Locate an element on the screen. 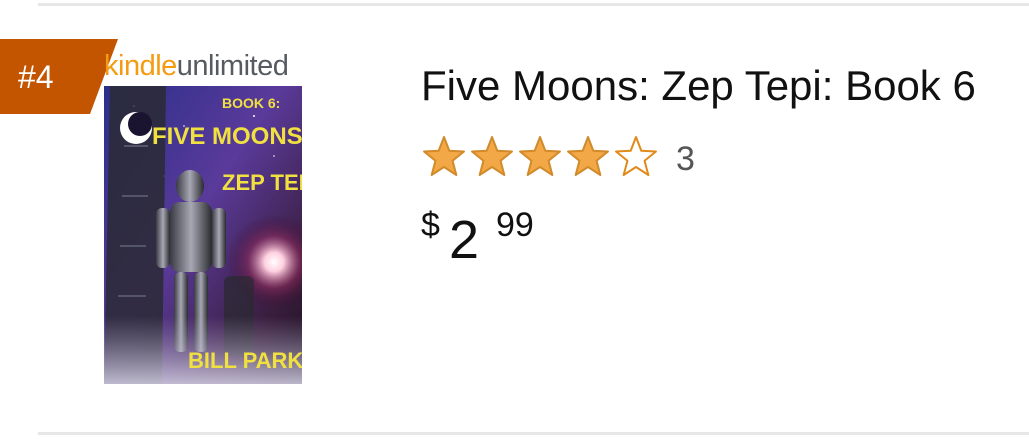  cover-series-text: BOOK 6: is located at coordinates (251, 103).